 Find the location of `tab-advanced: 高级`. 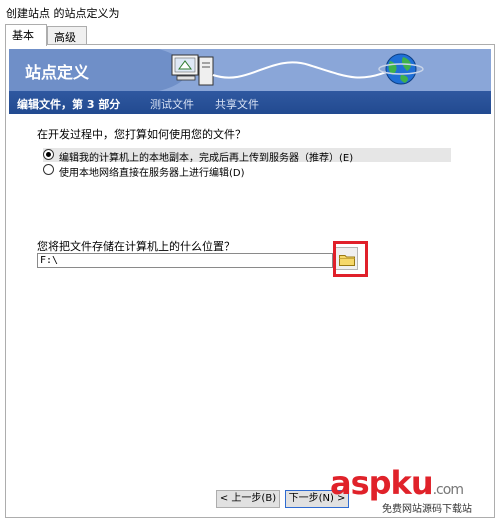

tab-advanced: 高级 is located at coordinates (67, 35).